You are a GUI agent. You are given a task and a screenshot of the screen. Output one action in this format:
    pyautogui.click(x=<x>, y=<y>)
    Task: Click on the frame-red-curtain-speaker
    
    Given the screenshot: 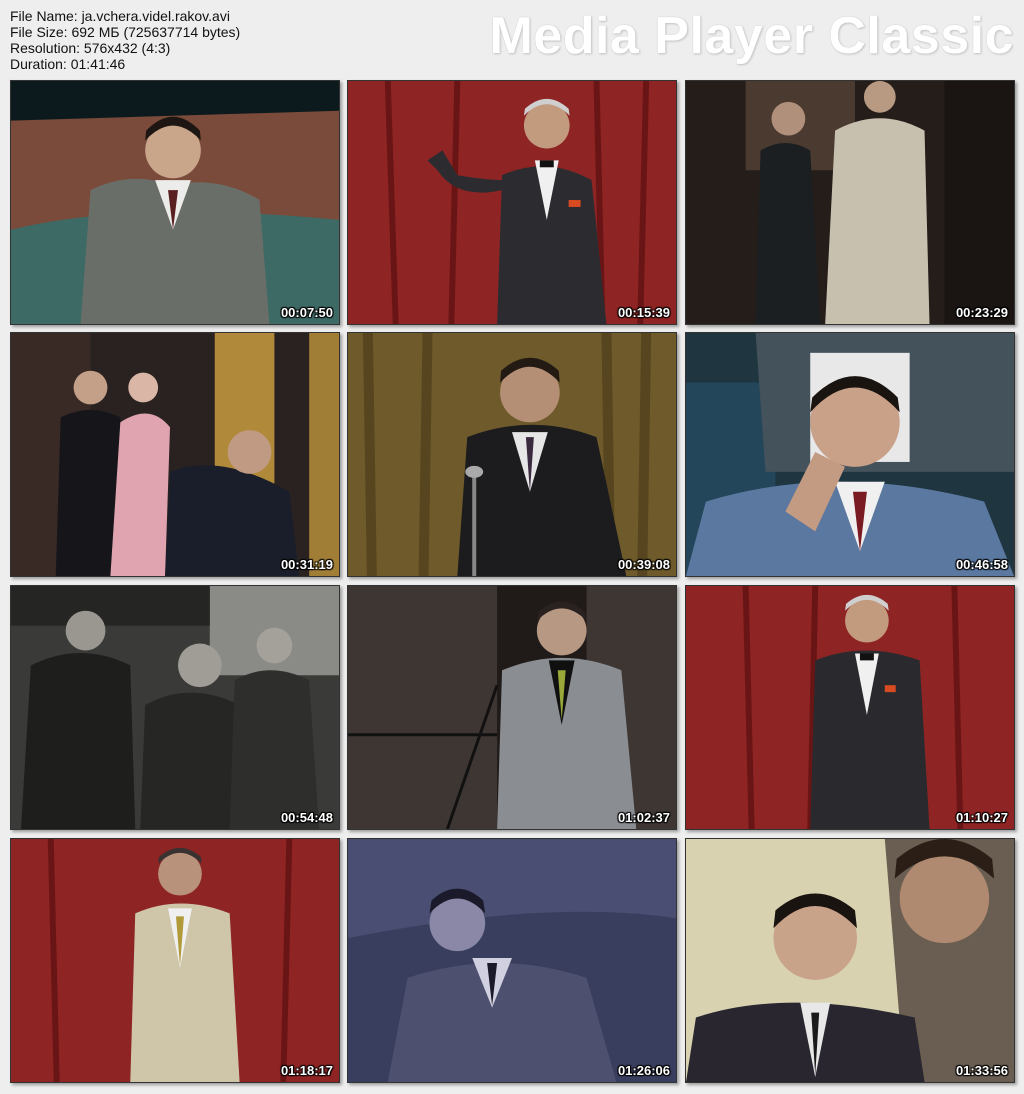 What is the action you would take?
    pyautogui.click(x=512, y=202)
    